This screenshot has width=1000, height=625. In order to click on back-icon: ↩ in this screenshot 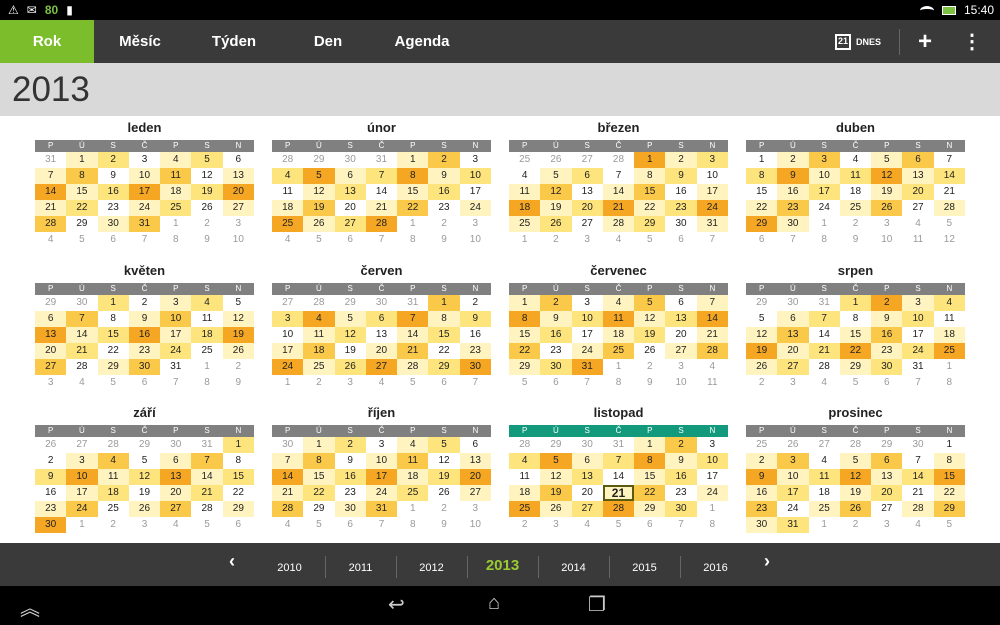, I will do `click(396, 604)`.